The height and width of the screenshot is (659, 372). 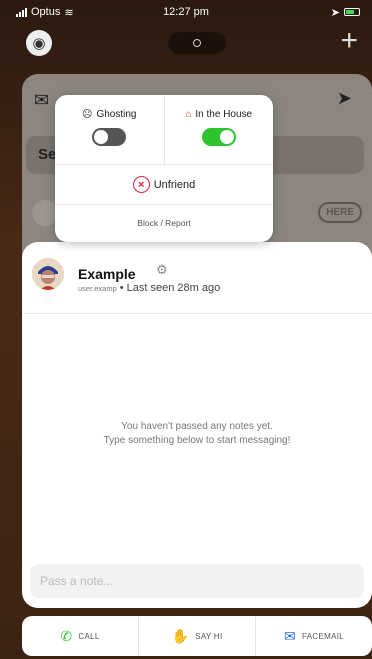 I want to click on bitmoji-avatar-icon, so click(x=48, y=274).